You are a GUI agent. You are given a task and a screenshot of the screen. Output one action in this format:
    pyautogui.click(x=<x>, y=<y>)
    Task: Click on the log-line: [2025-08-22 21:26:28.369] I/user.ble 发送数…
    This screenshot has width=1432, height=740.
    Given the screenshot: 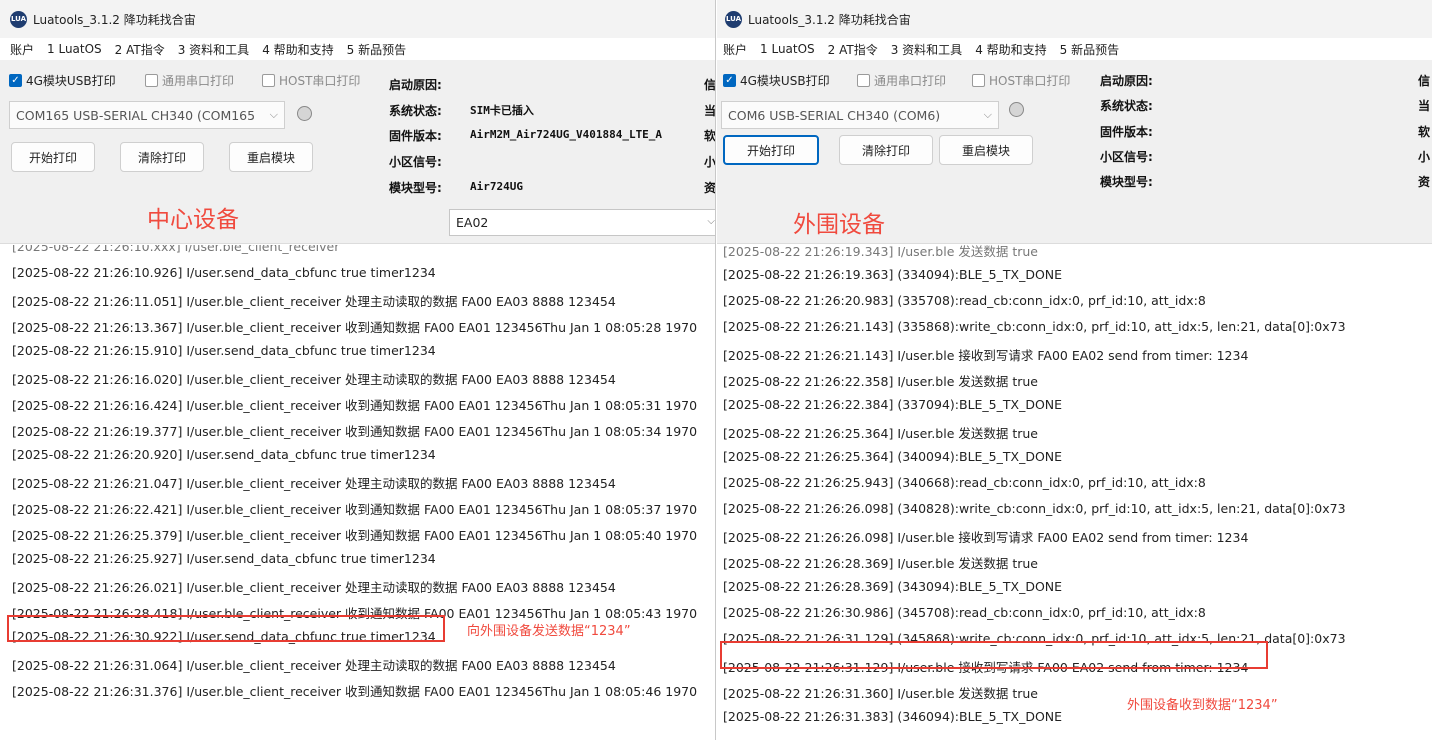 What is the action you would take?
    pyautogui.click(x=881, y=563)
    